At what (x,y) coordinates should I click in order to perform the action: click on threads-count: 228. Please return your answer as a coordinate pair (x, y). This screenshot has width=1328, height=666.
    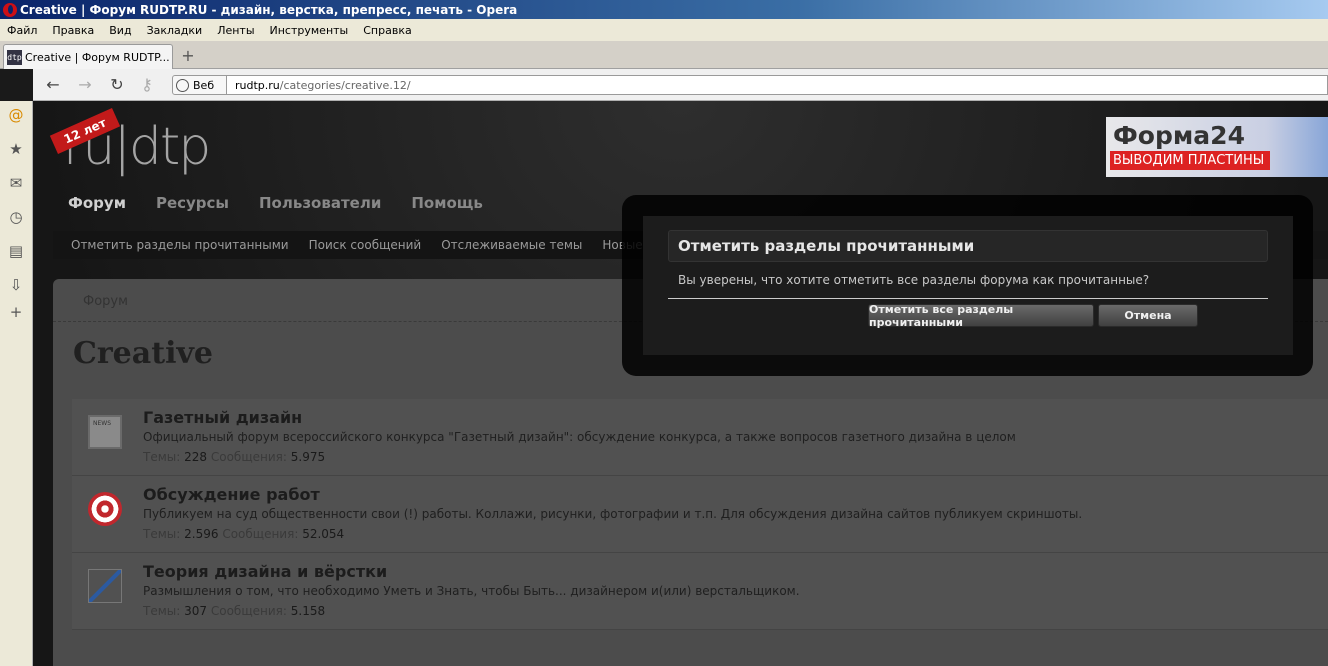
    Looking at the image, I should click on (196, 457).